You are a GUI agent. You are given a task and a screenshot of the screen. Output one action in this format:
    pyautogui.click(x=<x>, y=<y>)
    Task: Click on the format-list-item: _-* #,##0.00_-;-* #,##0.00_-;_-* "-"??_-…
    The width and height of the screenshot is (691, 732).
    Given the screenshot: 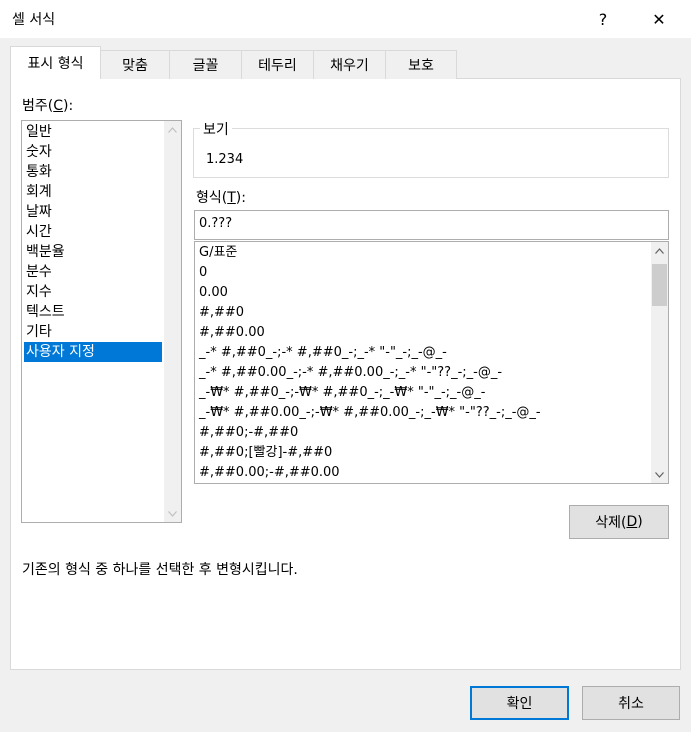 What is the action you would take?
    pyautogui.click(x=350, y=373)
    